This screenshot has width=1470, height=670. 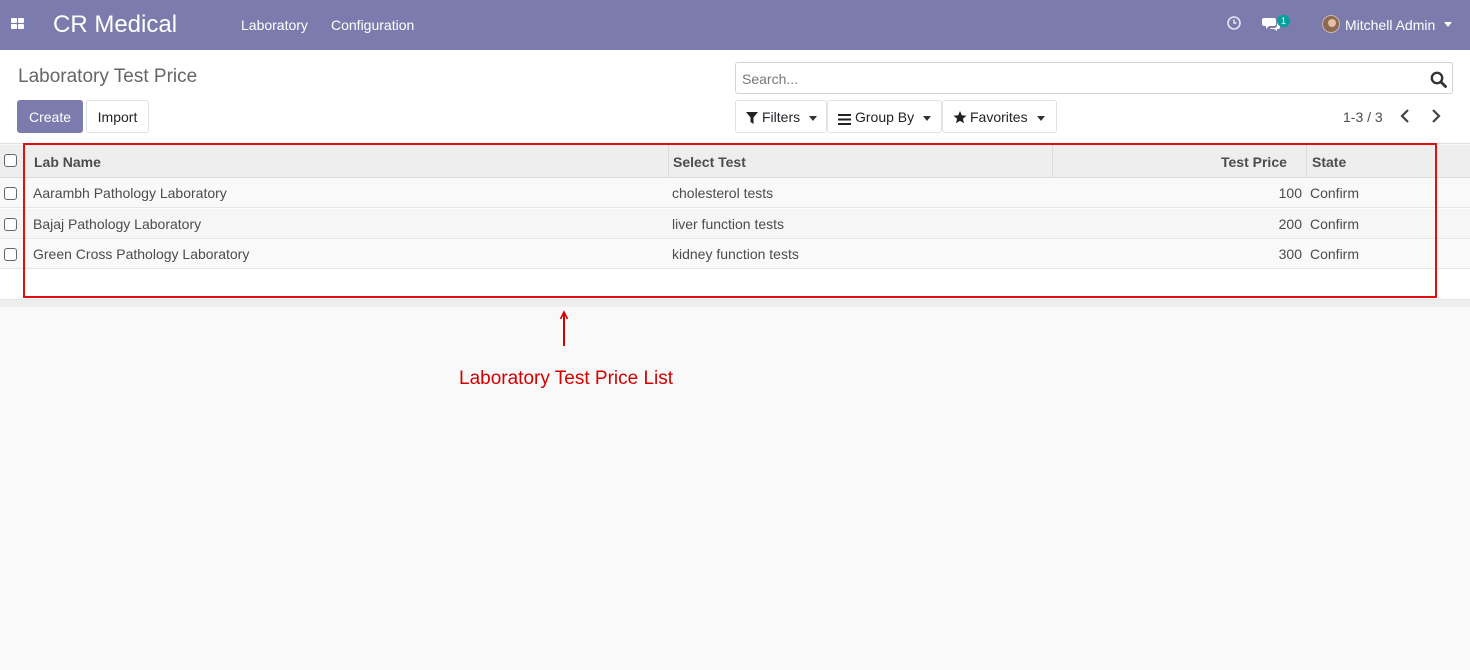 What do you see at coordinates (813, 118) in the screenshot?
I see `filters-caret-icon` at bounding box center [813, 118].